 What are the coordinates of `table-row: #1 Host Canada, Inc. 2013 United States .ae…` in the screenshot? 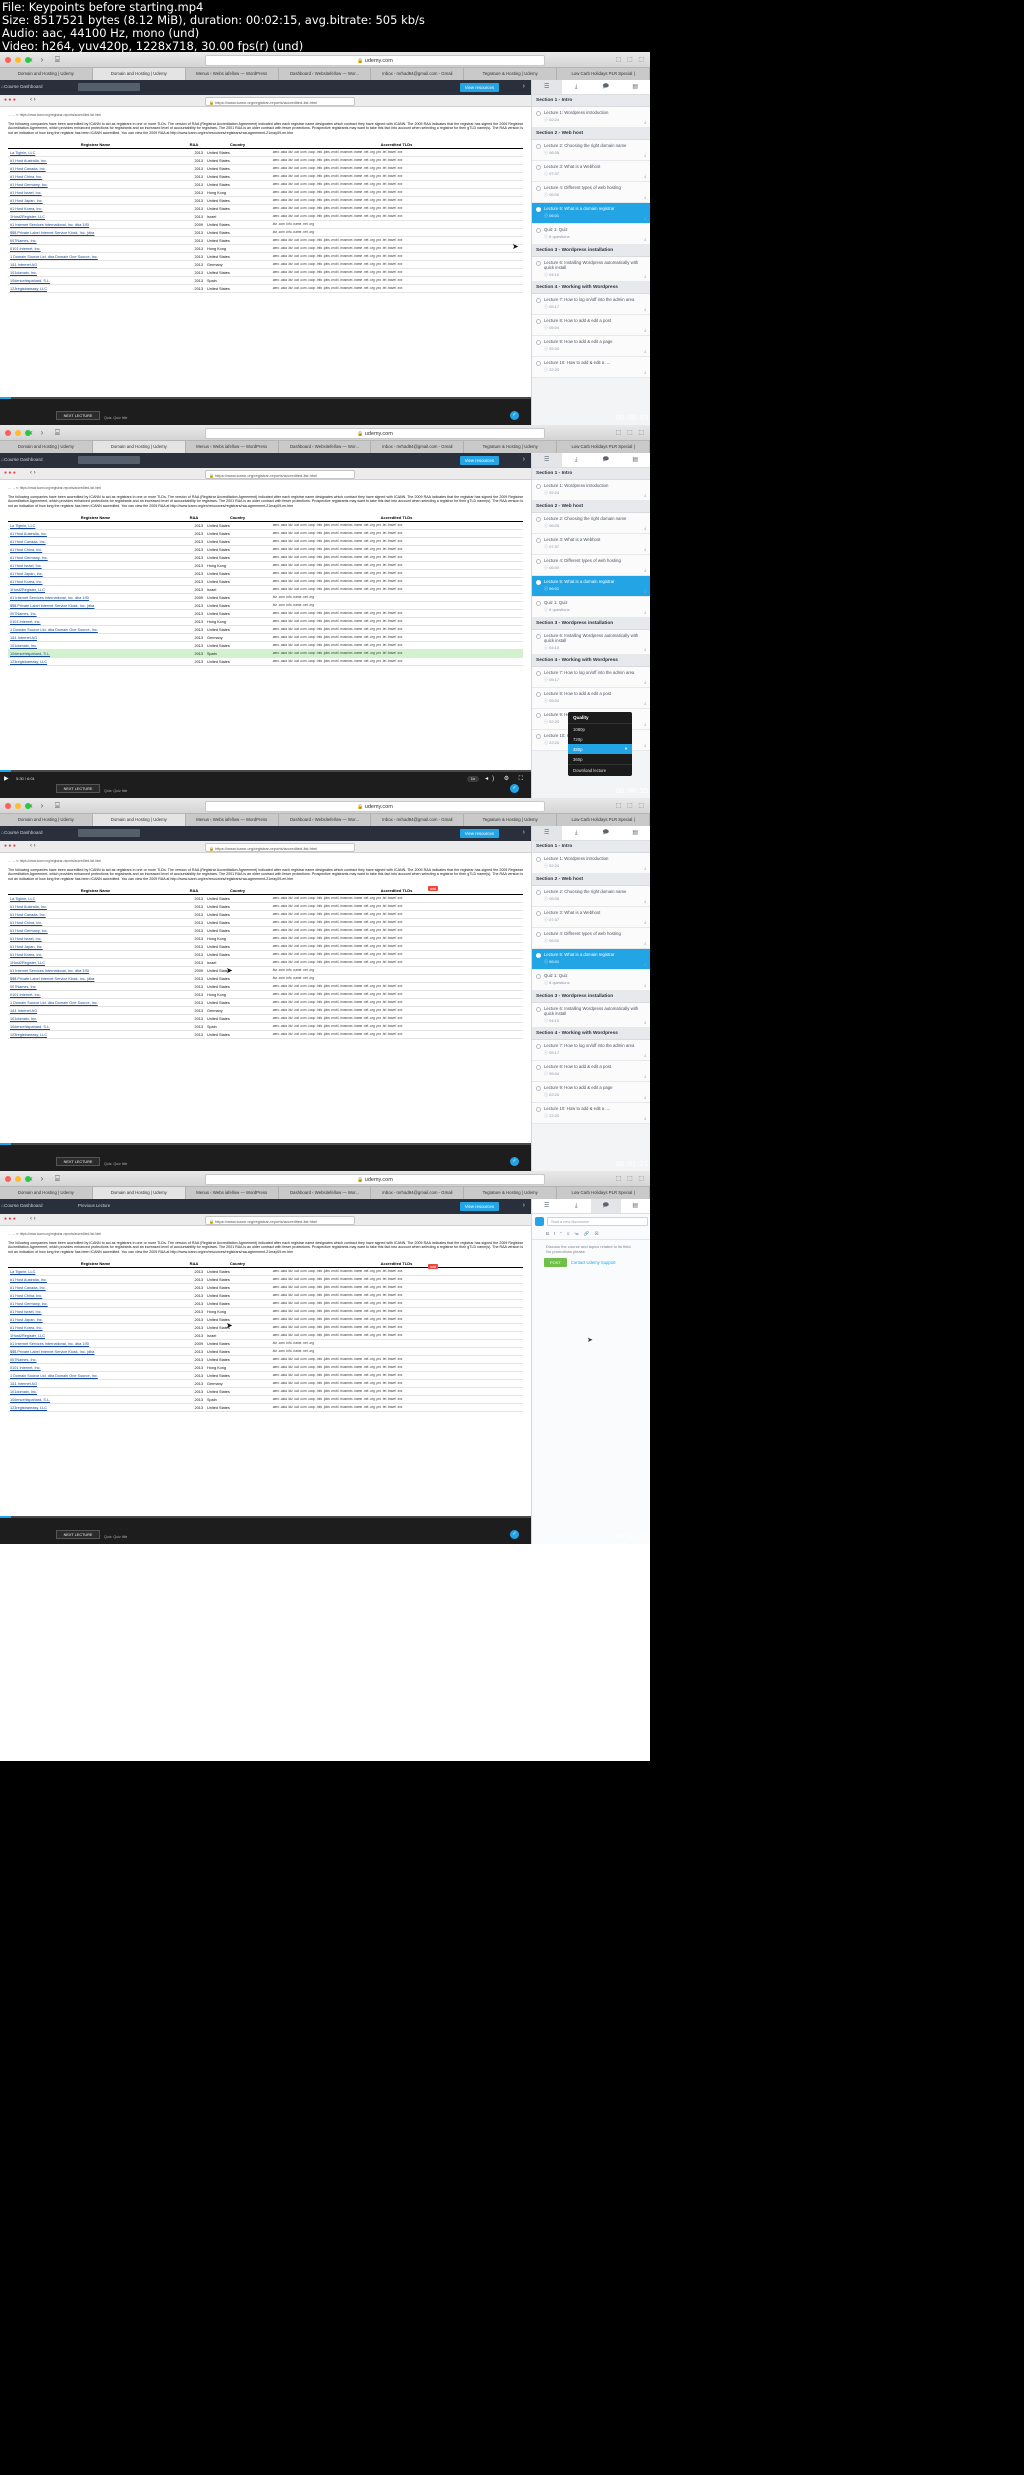 It's located at (265, 915).